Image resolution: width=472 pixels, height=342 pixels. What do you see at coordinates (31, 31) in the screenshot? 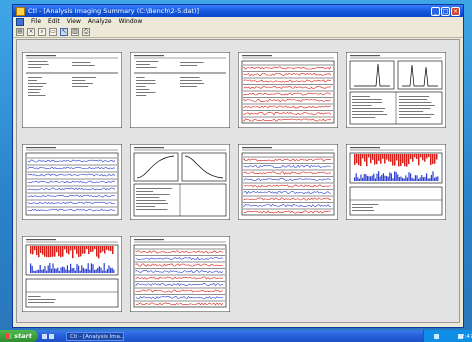
I see `close-icon: ×` at bounding box center [31, 31].